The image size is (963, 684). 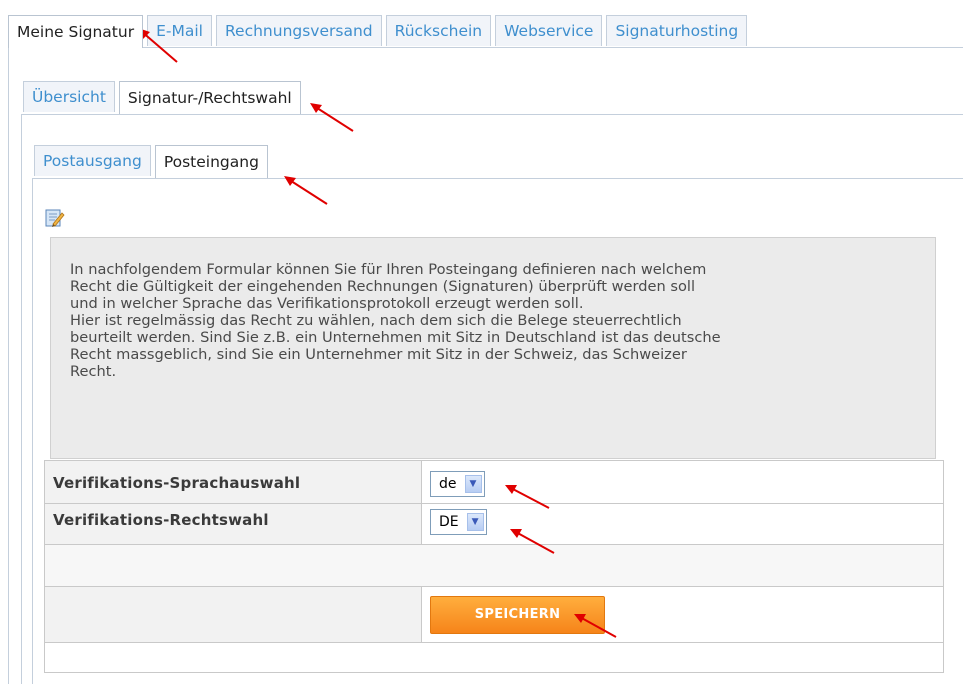 What do you see at coordinates (449, 522) in the screenshot?
I see `law-select-value: DE` at bounding box center [449, 522].